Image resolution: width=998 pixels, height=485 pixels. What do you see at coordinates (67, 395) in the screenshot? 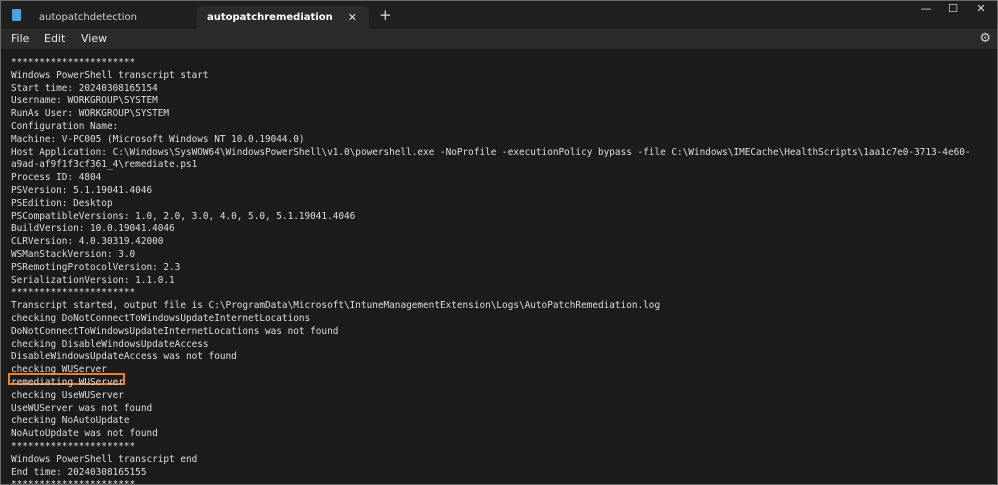
I see `text-line: checking UseWUServer` at bounding box center [67, 395].